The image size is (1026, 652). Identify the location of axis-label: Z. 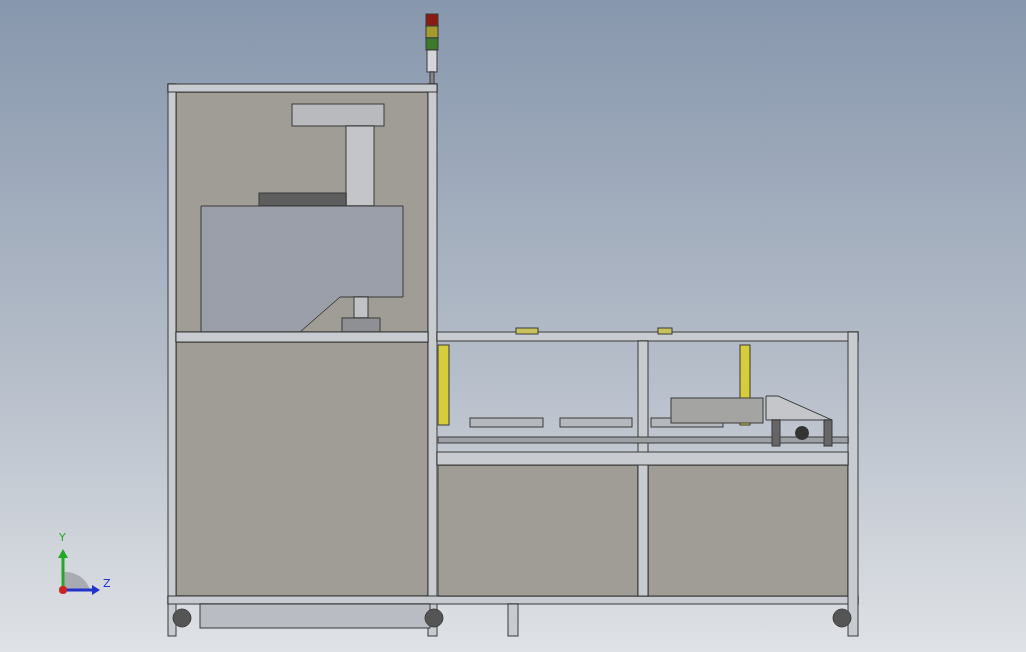
(107, 583).